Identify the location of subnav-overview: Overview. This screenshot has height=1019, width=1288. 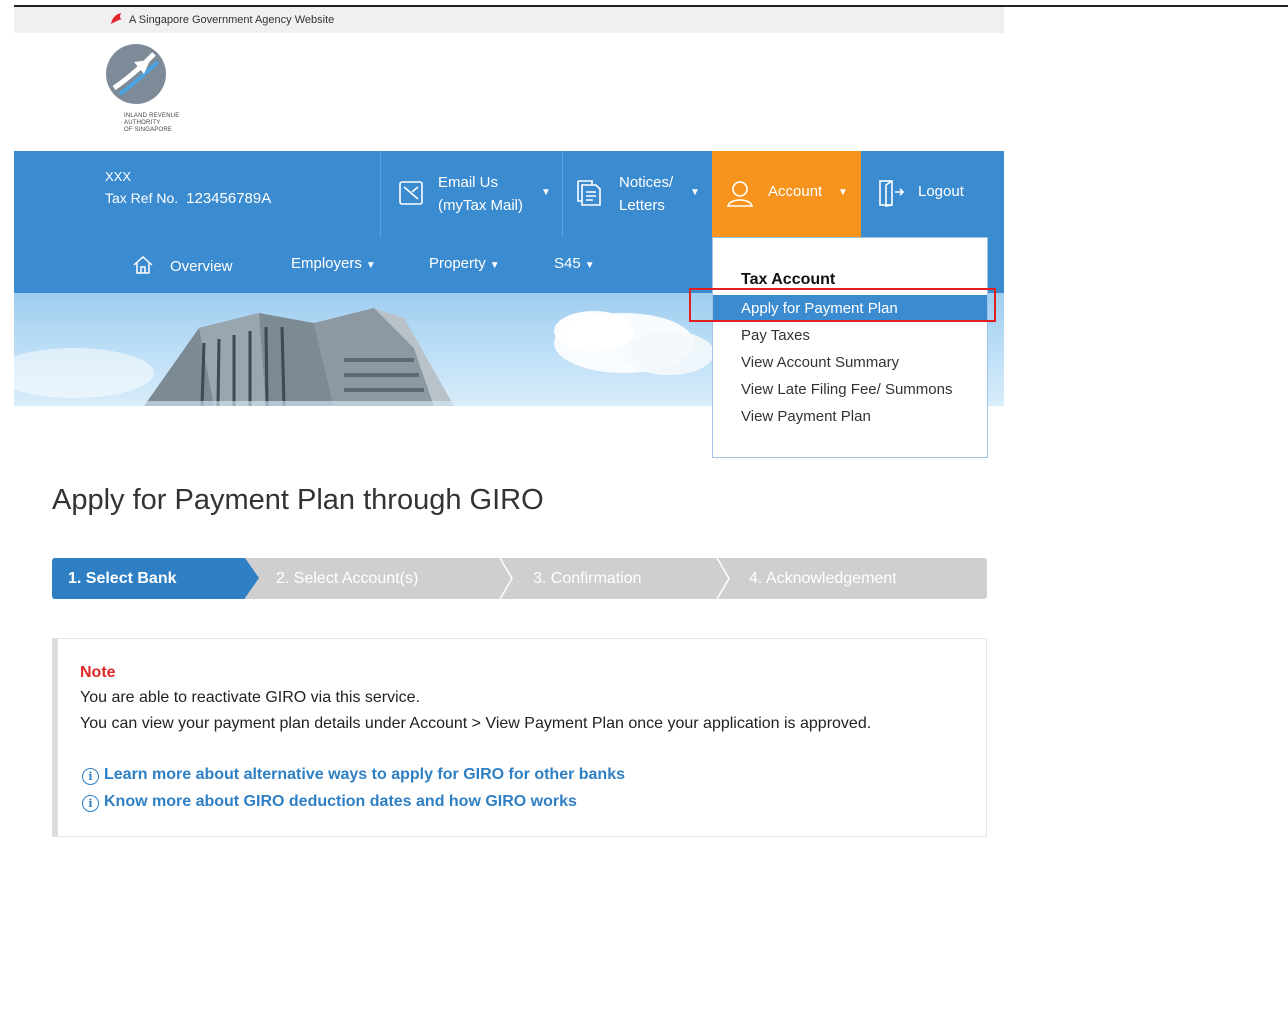
(182, 265).